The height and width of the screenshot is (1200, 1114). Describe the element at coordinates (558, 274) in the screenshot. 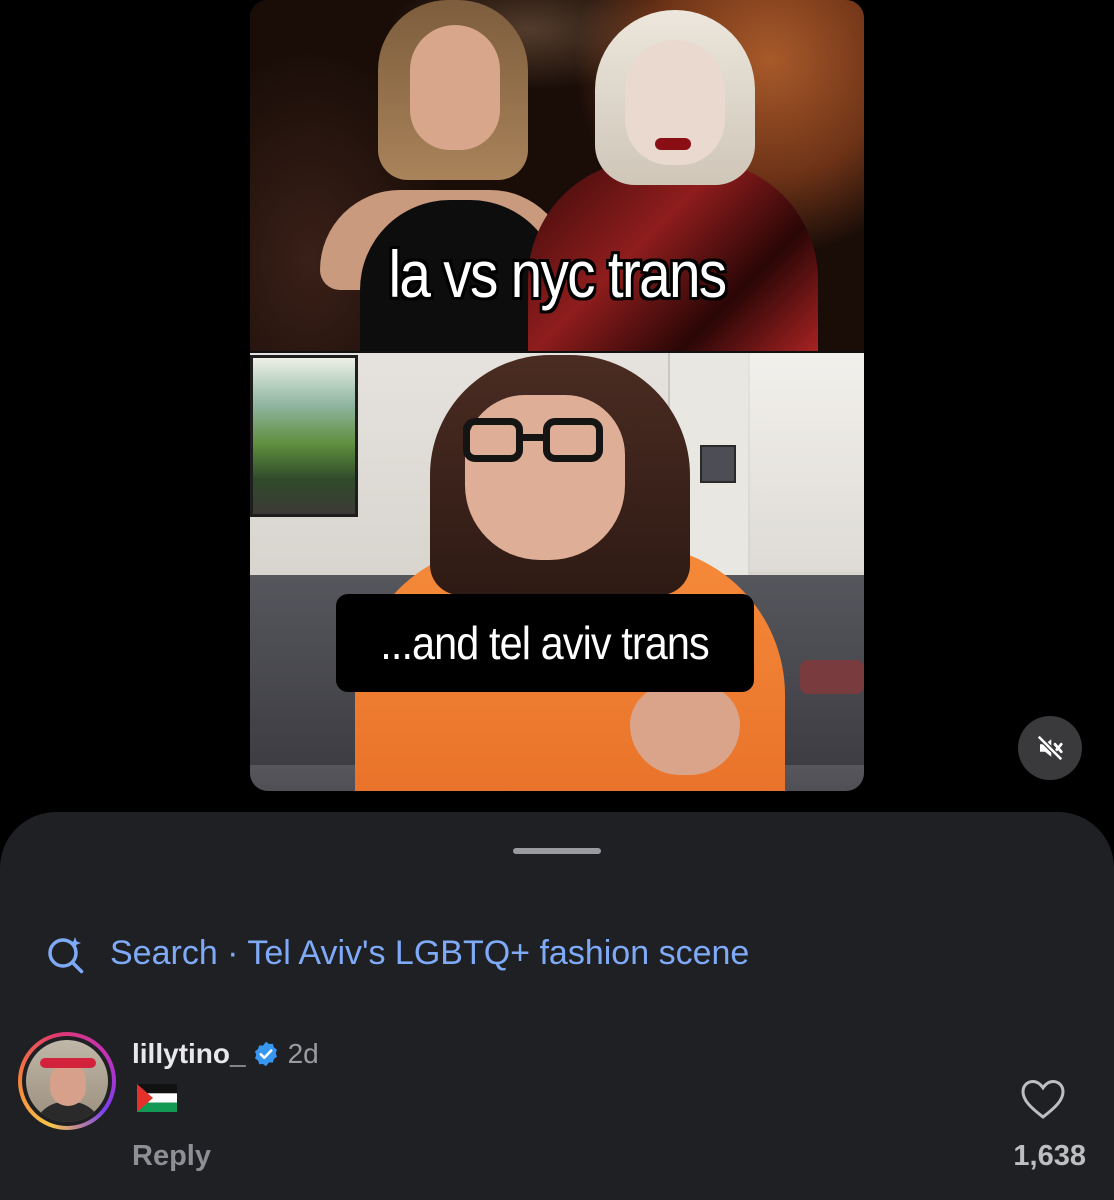

I see `caption-top: la vs nyc trans` at that location.